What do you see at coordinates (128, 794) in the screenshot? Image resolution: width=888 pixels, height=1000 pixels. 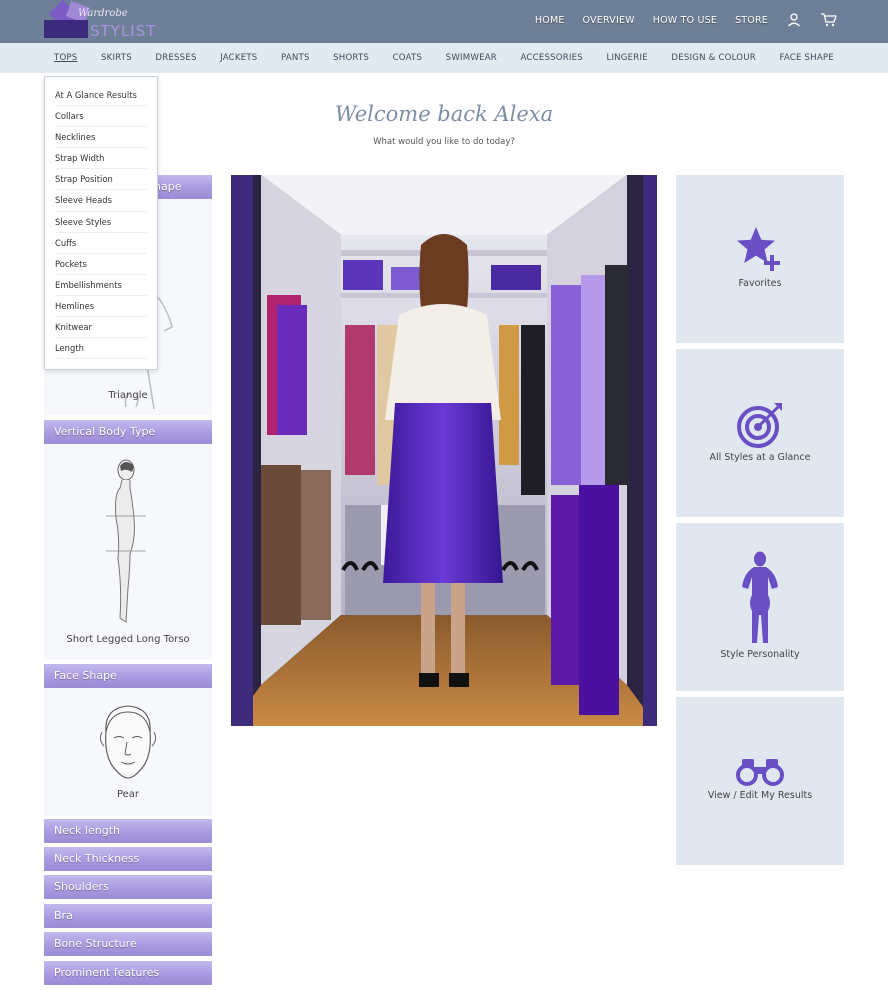 I see `face-shape-caption: Pear` at bounding box center [128, 794].